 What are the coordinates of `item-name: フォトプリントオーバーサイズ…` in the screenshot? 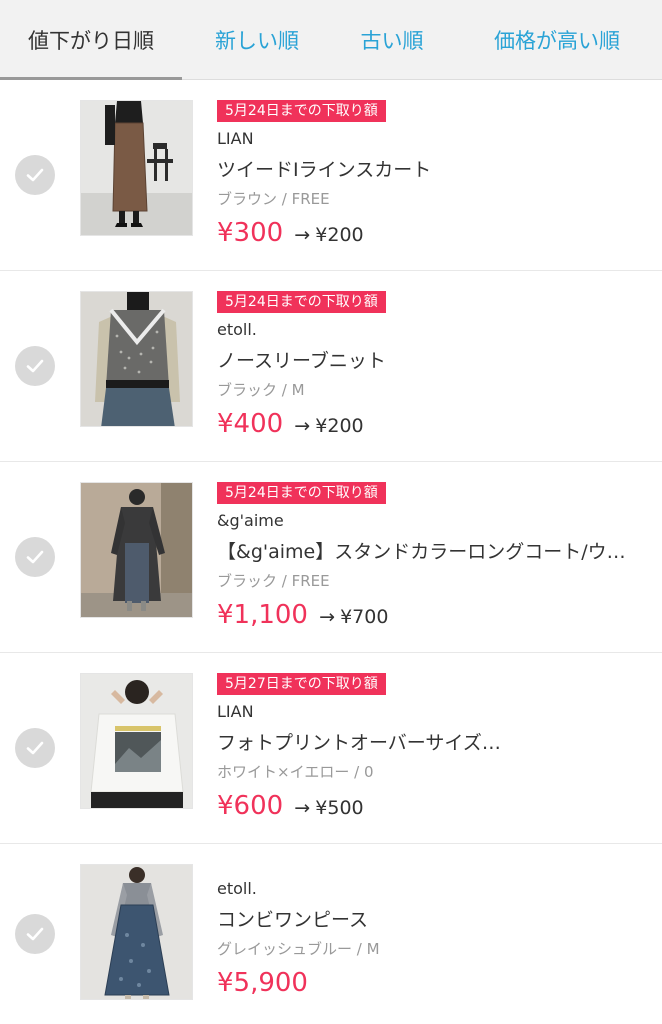 It's located at (429, 743).